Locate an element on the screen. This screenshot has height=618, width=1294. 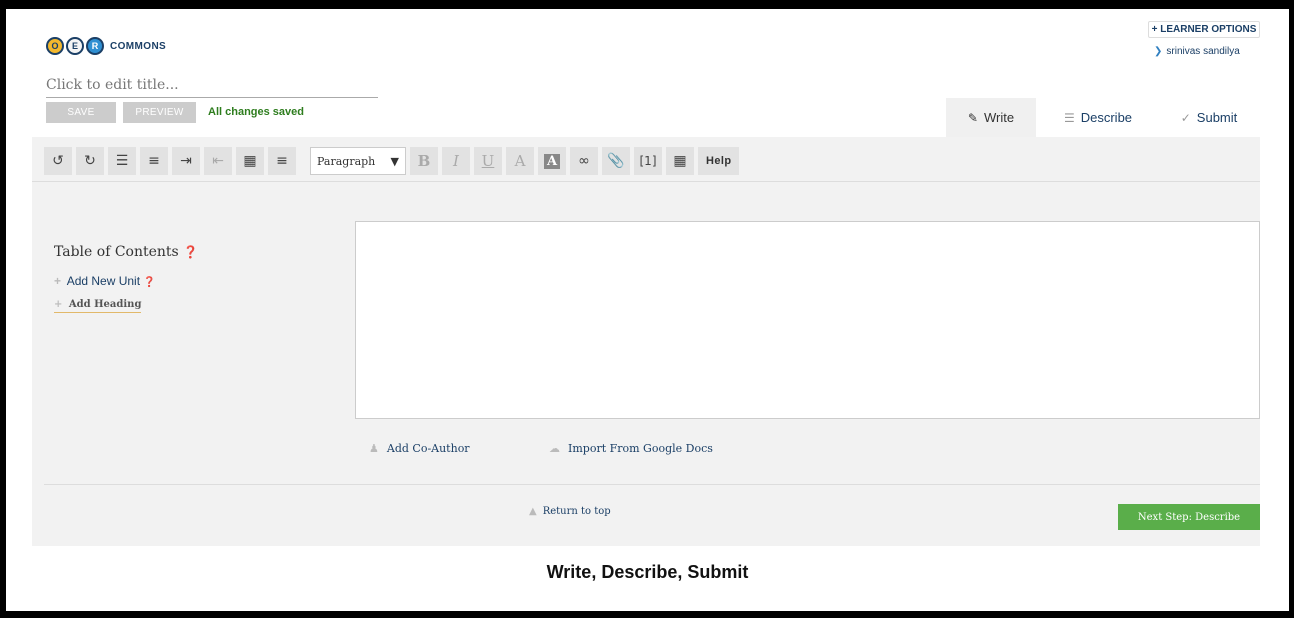
import-google-docs-label: Import From Google Docs is located at coordinates (640, 448).